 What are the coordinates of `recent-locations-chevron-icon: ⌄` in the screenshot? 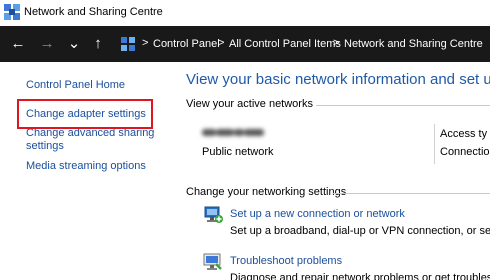 It's located at (74, 44).